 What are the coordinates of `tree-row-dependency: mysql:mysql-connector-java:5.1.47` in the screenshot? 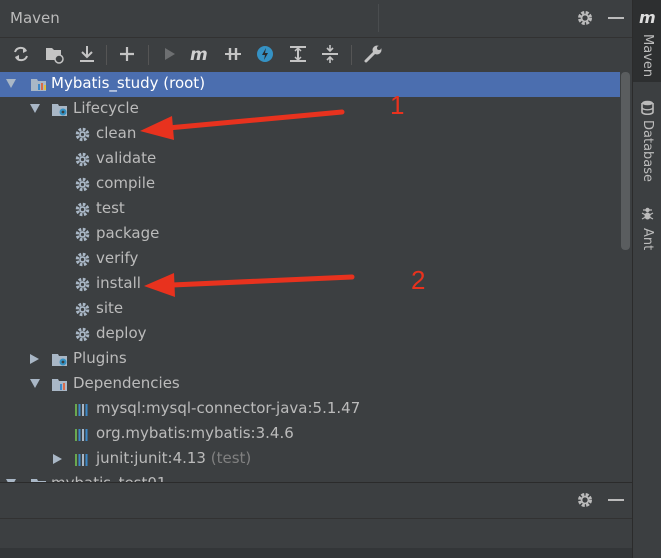 It's located at (310, 409).